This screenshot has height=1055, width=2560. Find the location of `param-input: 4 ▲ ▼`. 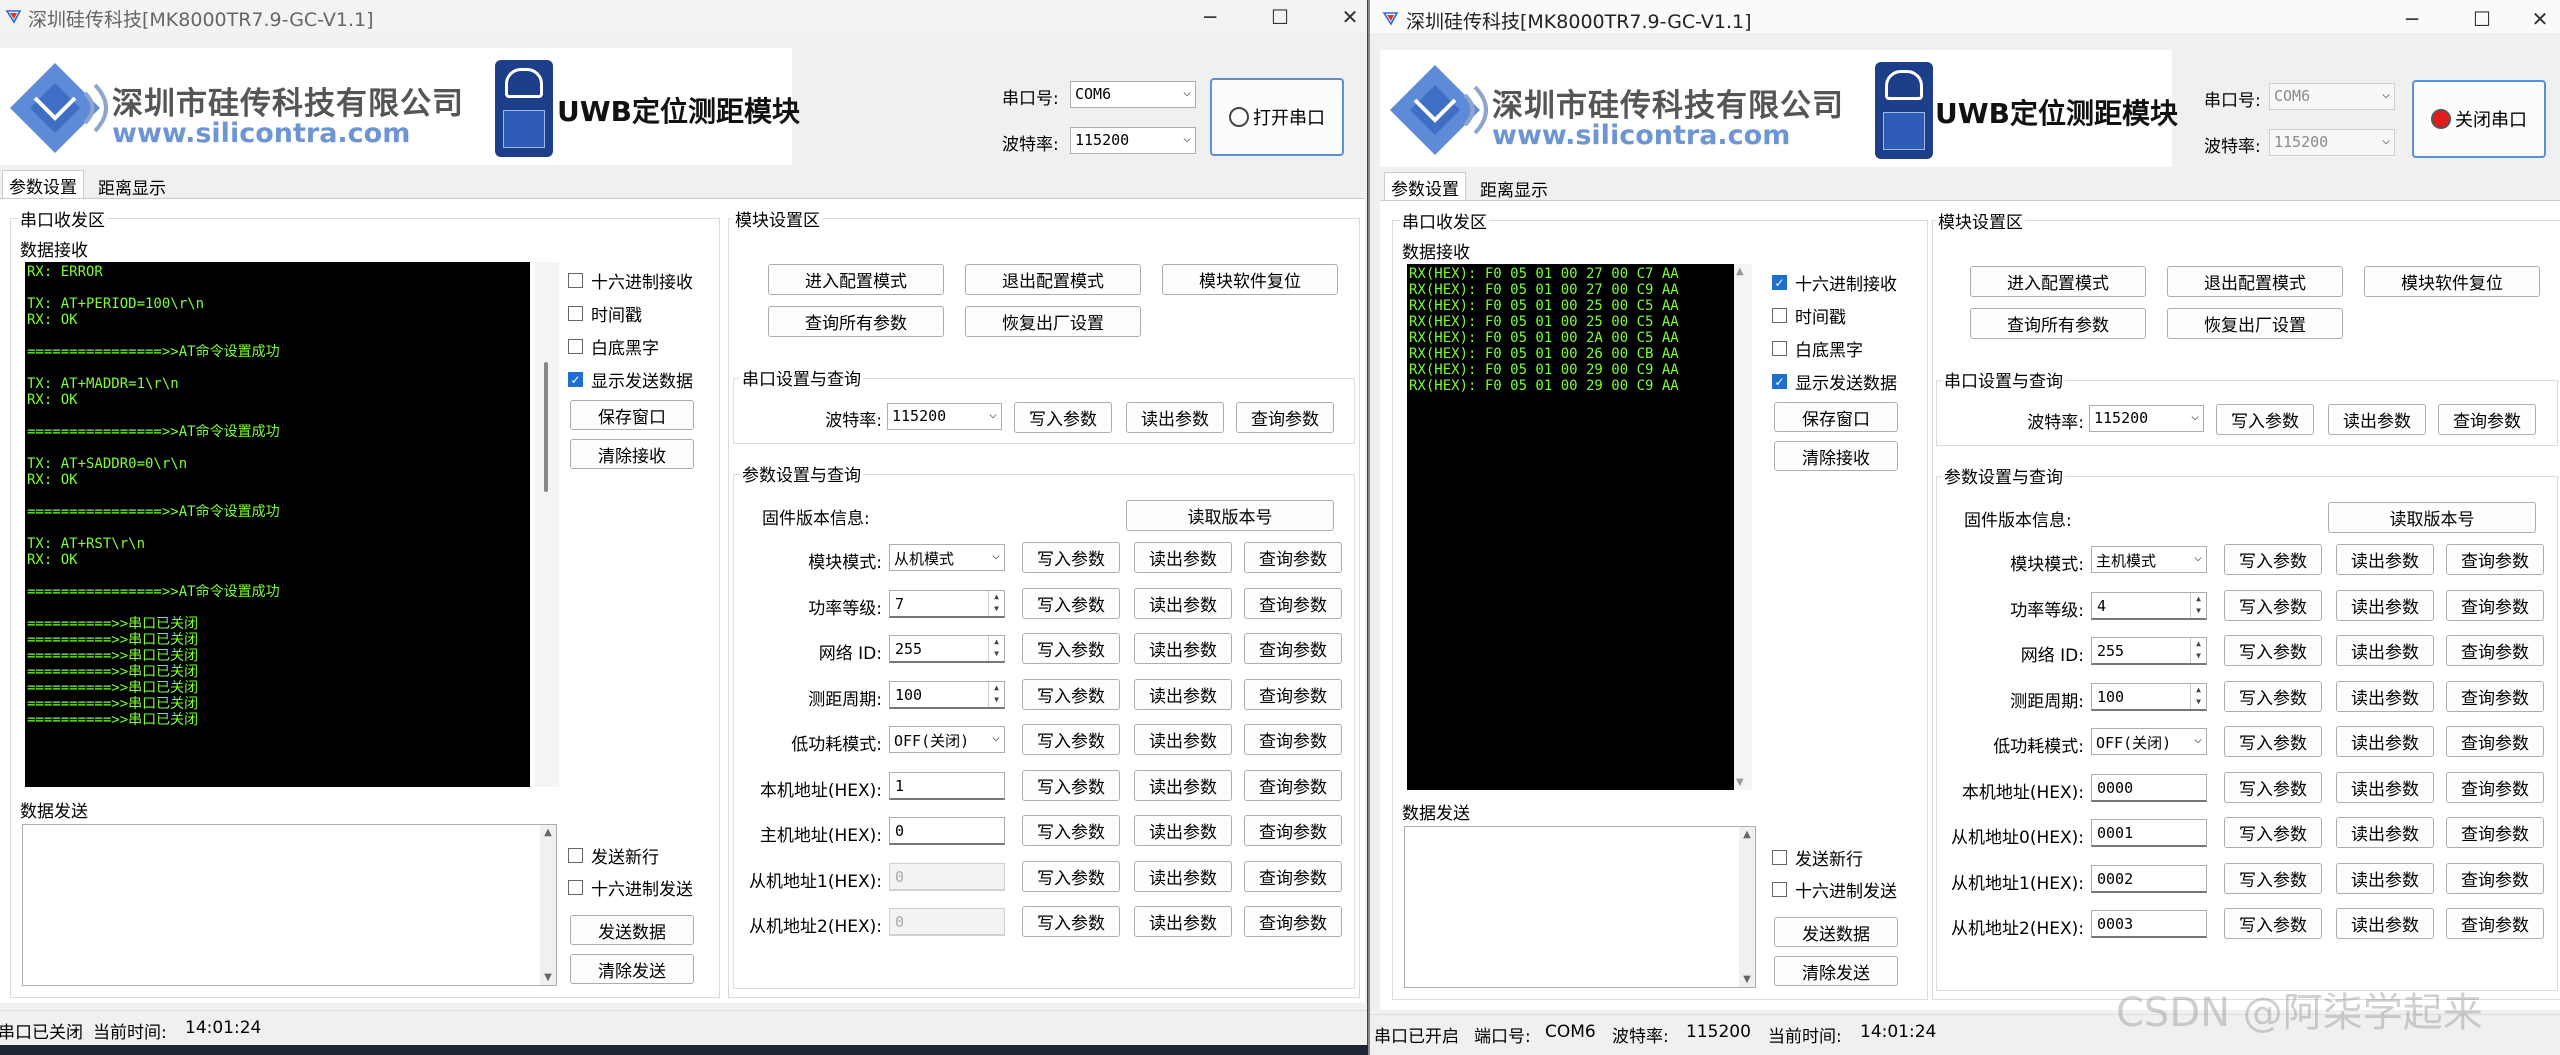

param-input: 4 ▲ ▼ is located at coordinates (2149, 605).